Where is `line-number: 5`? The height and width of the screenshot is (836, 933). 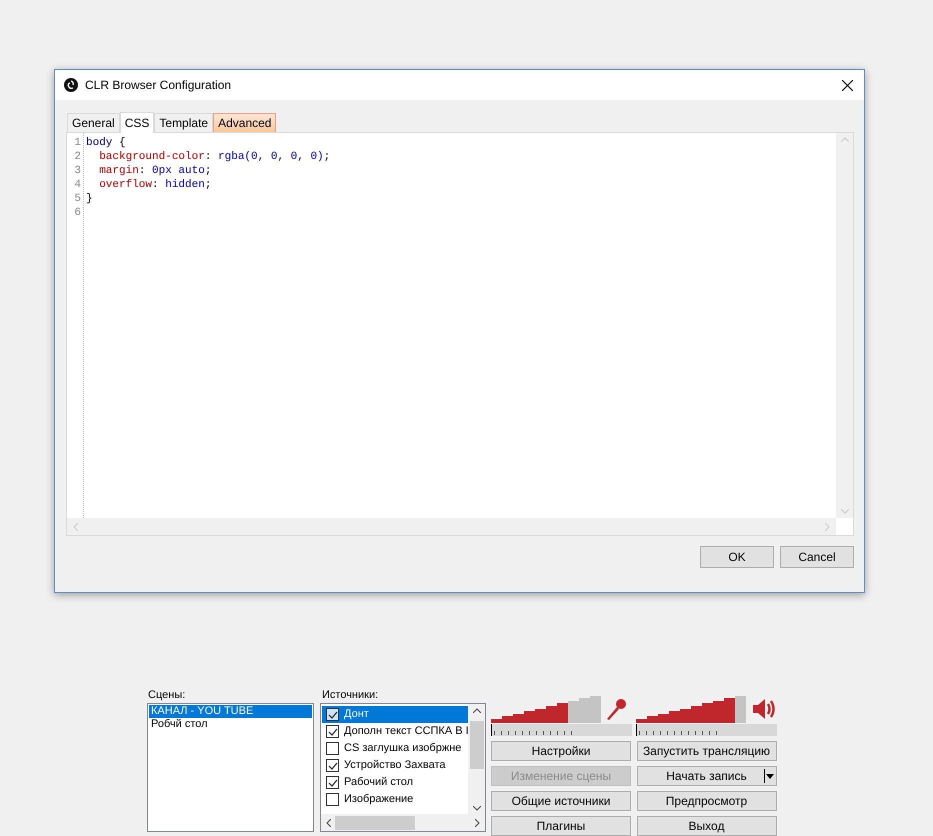
line-number: 5 is located at coordinates (77, 199).